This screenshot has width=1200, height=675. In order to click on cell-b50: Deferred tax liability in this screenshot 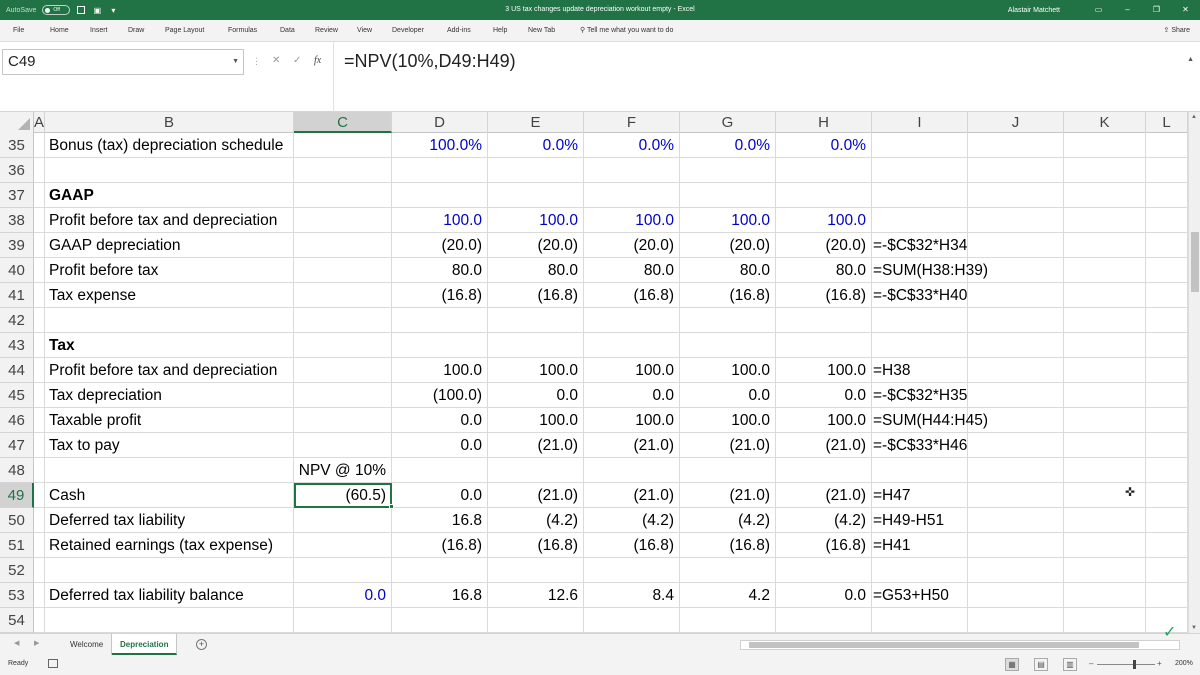, I will do `click(169, 520)`.